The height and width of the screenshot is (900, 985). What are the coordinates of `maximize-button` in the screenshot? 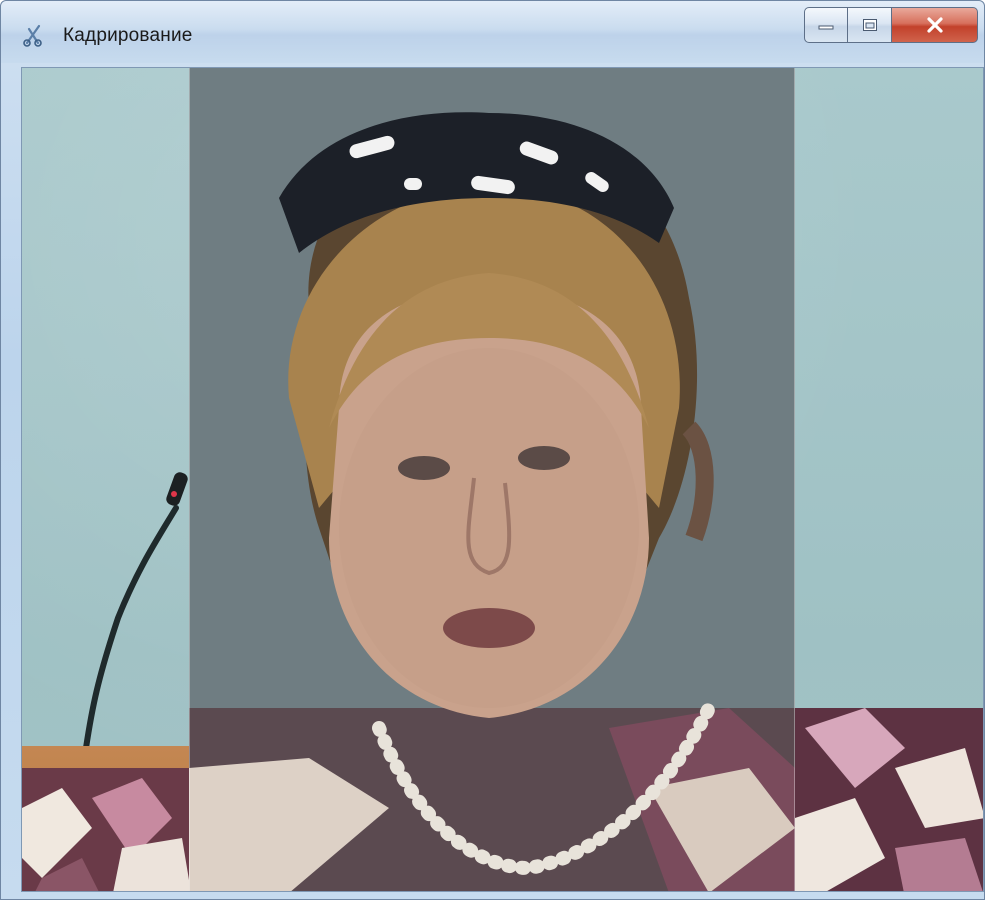 It's located at (870, 25).